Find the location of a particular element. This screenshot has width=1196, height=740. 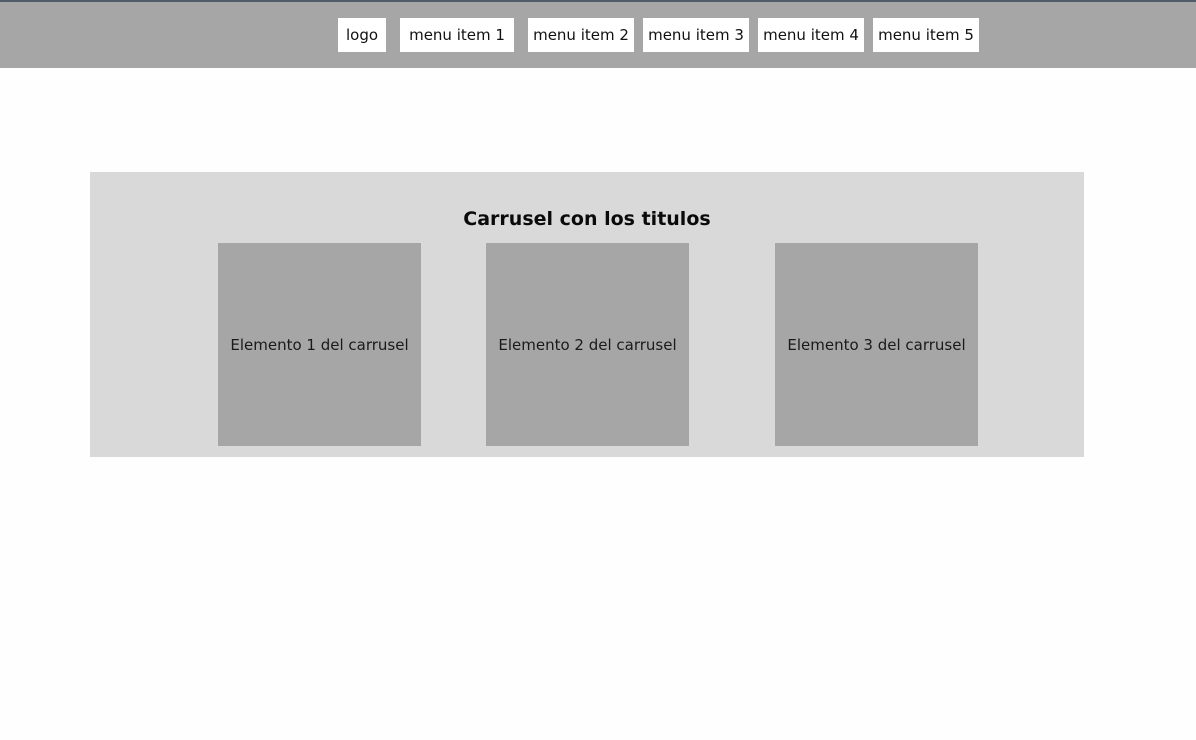

carousel-slide-label: Elemento 2 del carrusel is located at coordinates (587, 344).